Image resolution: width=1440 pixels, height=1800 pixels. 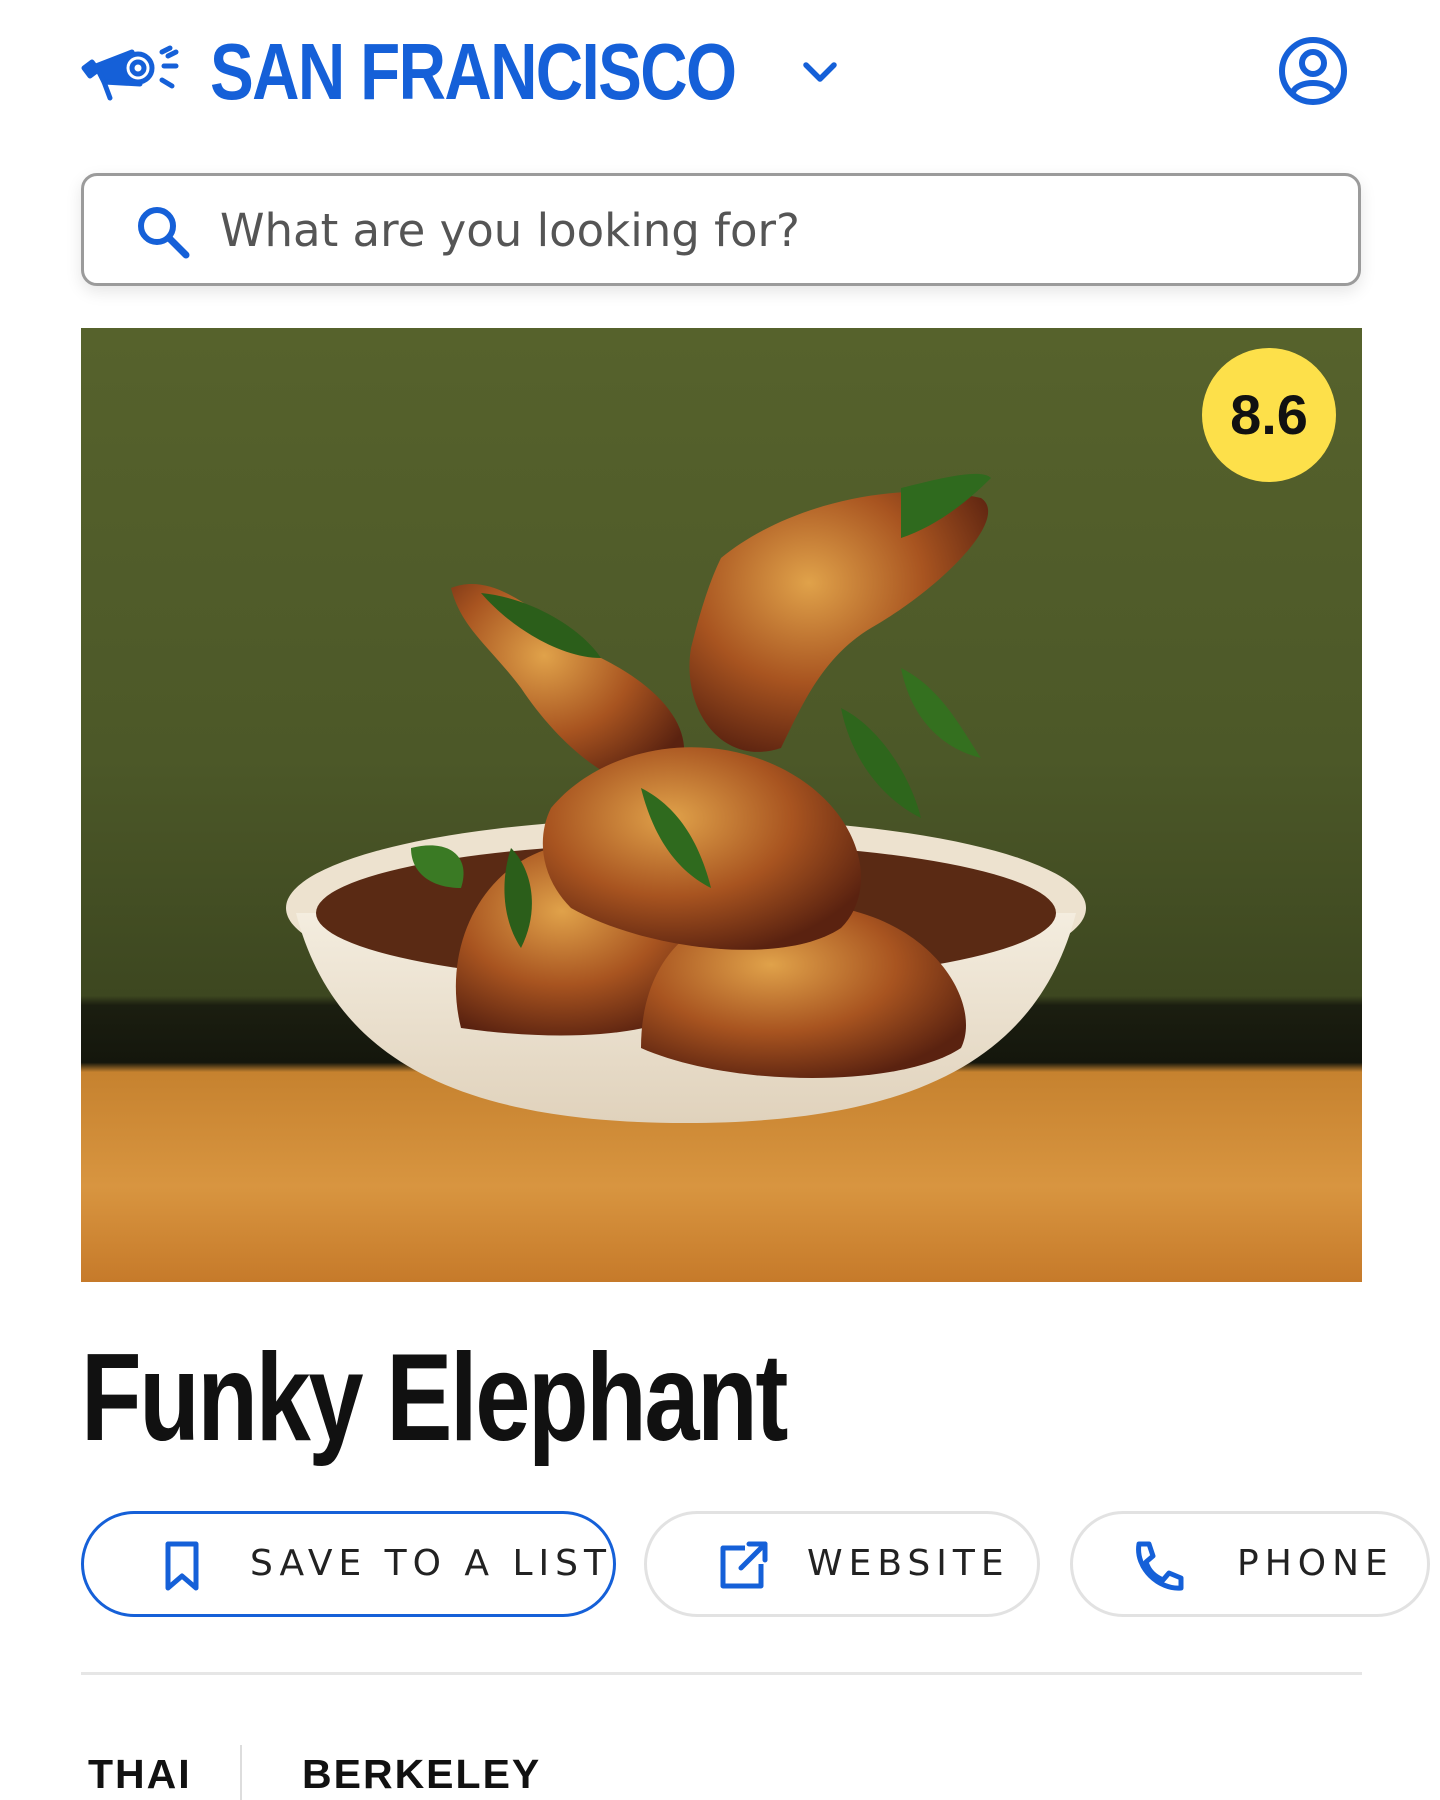 I want to click on tag-separator, so click(x=241, y=1772).